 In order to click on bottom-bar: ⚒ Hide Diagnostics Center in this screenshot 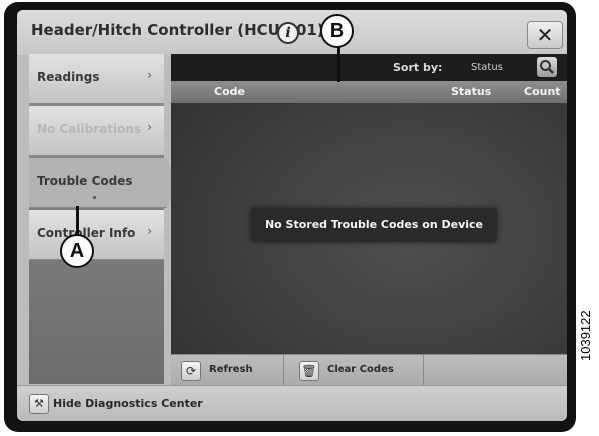, I will do `click(292, 403)`.